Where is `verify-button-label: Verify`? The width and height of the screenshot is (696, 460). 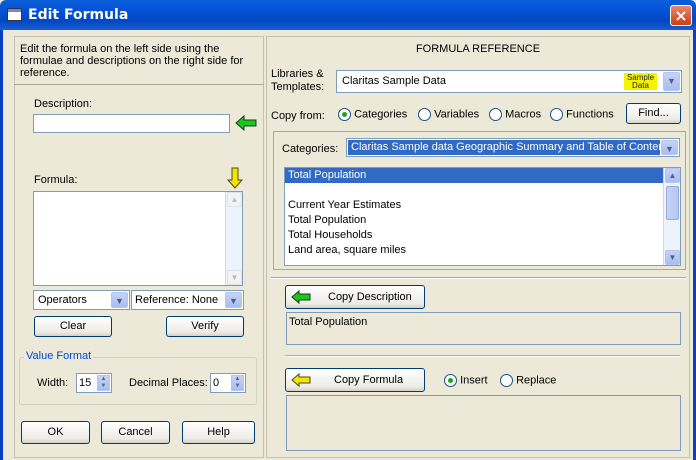 verify-button-label: Verify is located at coordinates (205, 326).